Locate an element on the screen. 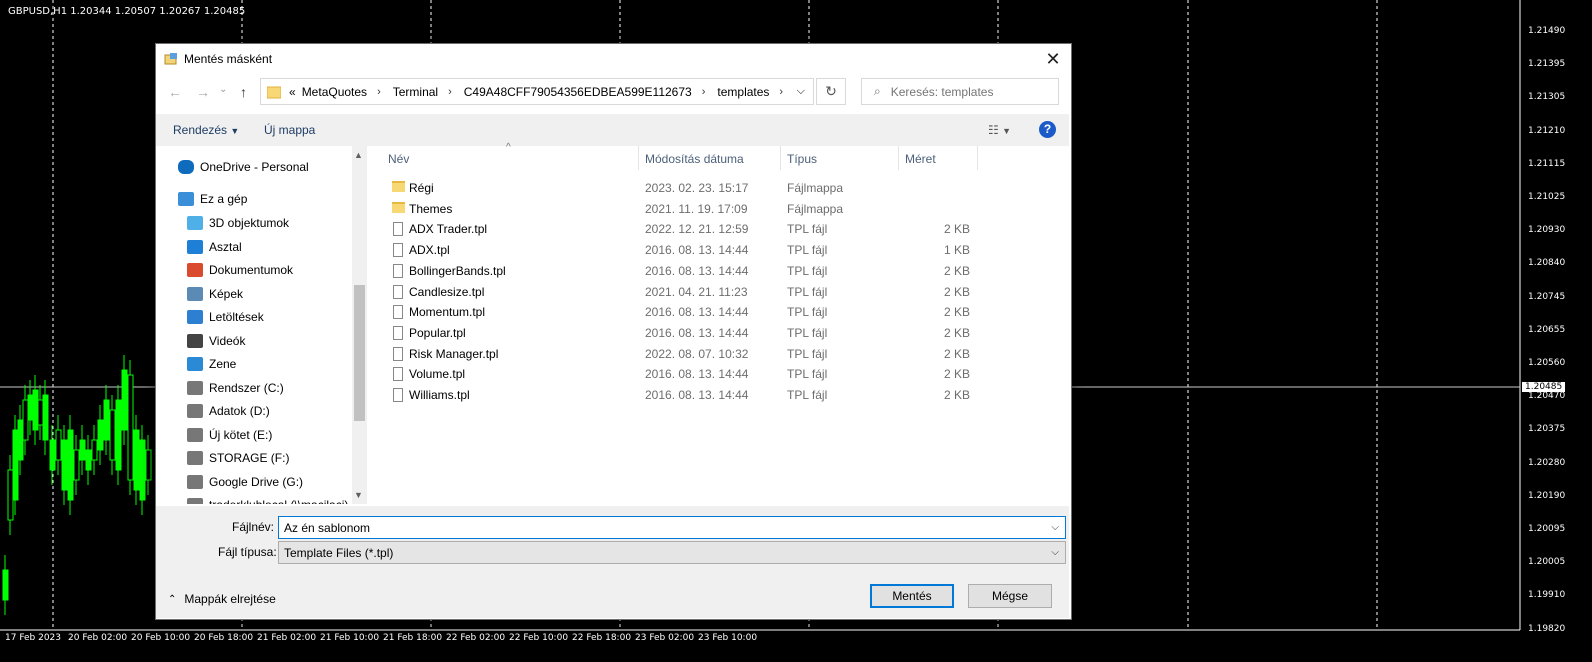  file-name: Volume.tpl is located at coordinates (437, 374).